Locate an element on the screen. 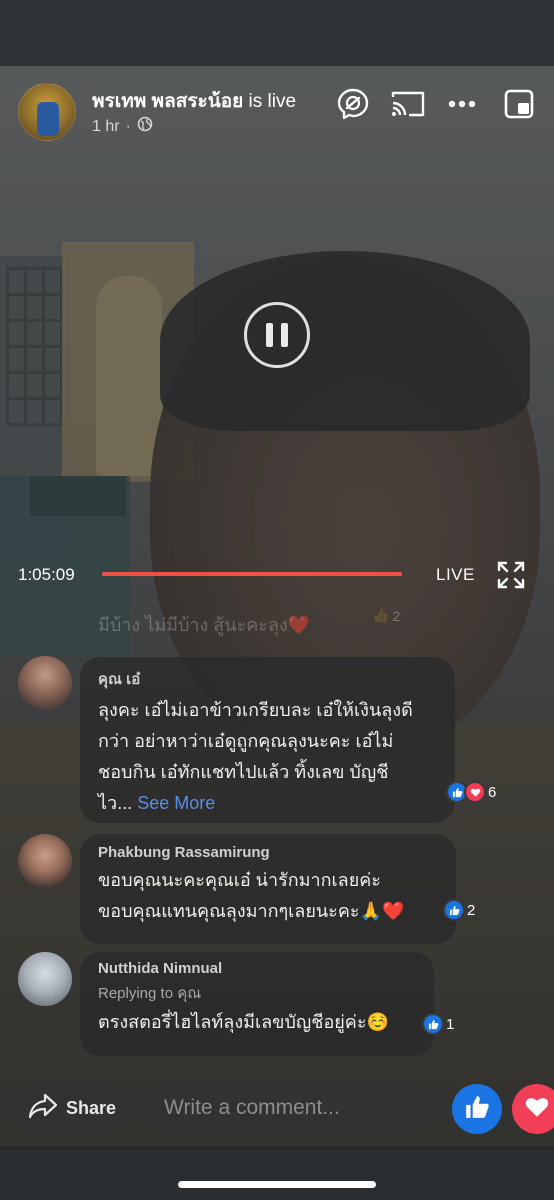 The height and width of the screenshot is (1200, 554). comment-reactions: 6 is located at coordinates (471, 792).